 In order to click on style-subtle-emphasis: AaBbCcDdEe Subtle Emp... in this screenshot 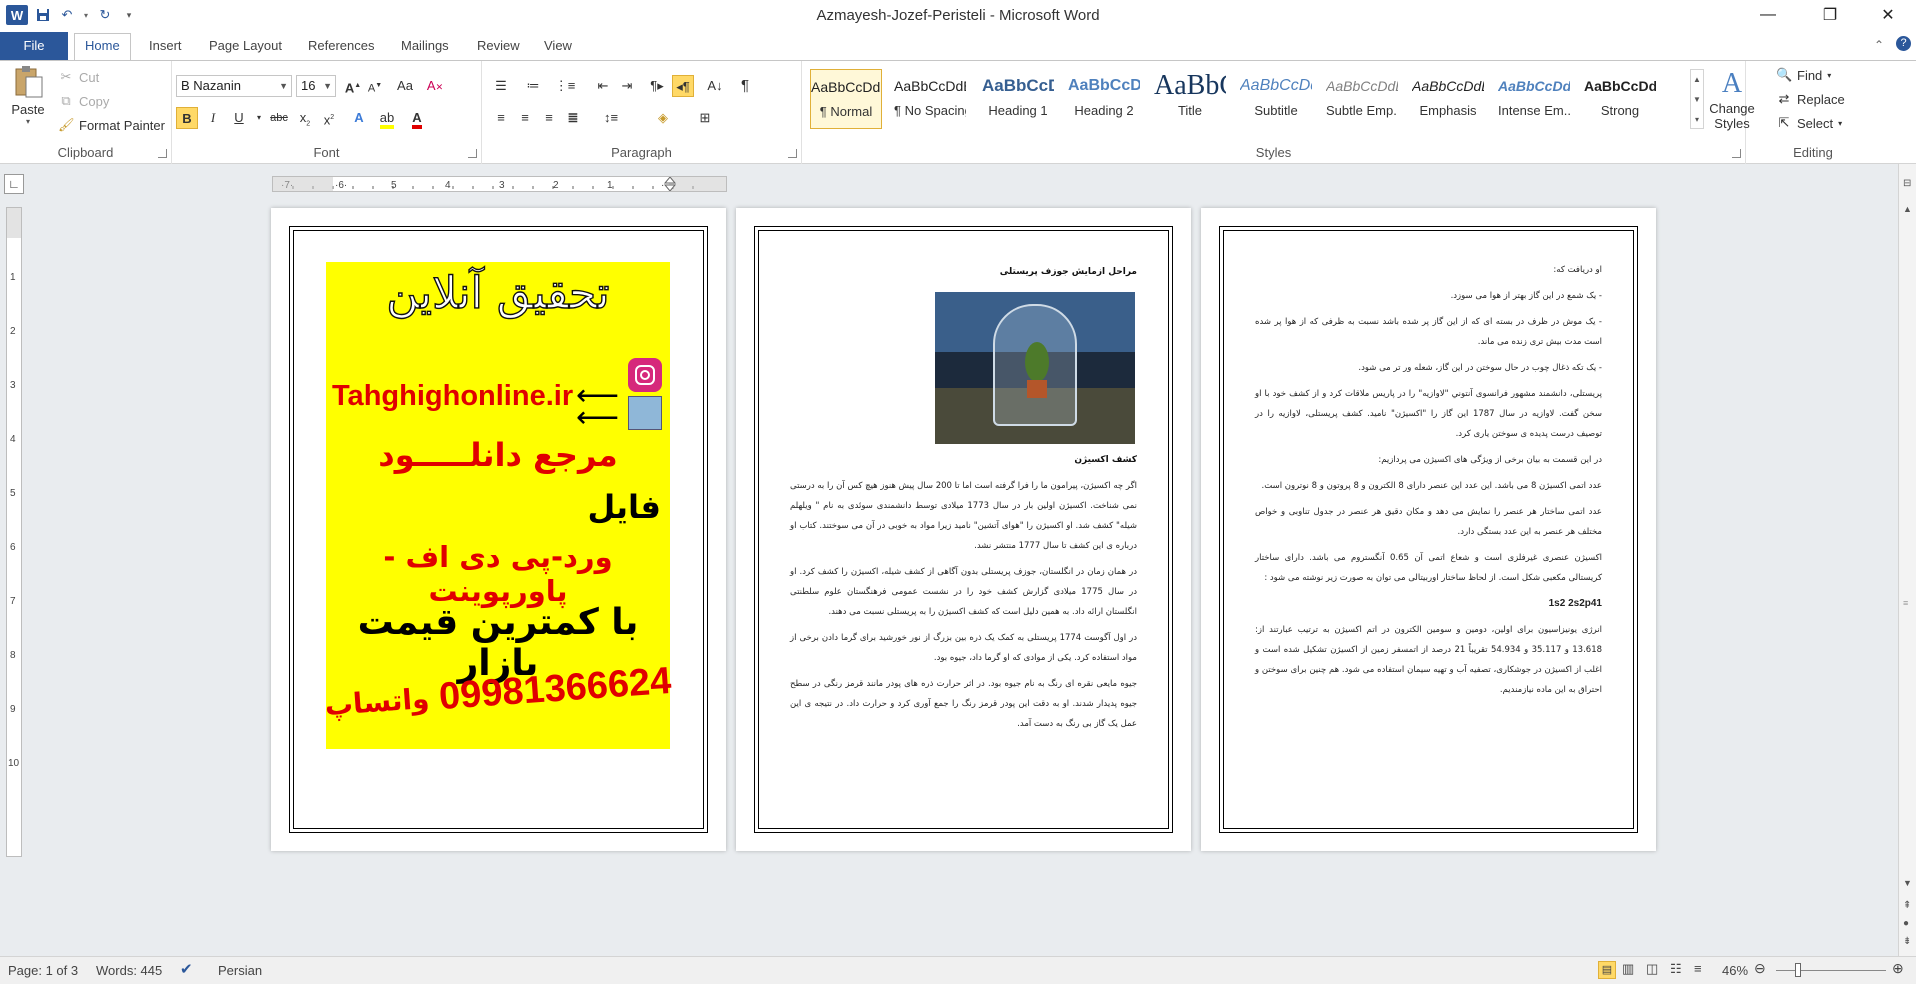, I will do `click(1362, 99)`.